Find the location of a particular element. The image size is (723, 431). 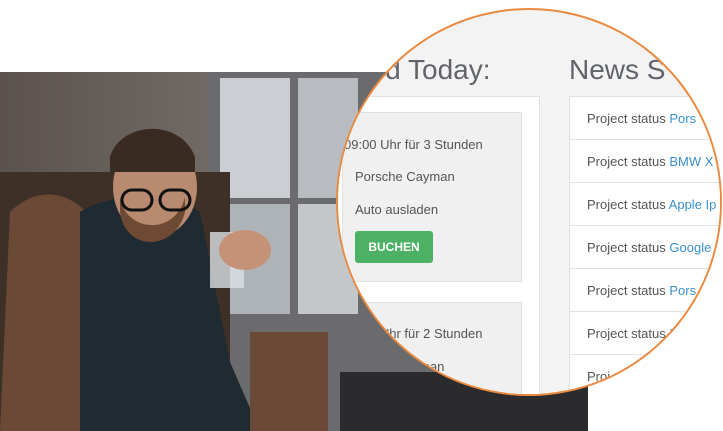

booking-card: 0 Uhr für 2 Stunden Cayman De is located at coordinates (432, 348).